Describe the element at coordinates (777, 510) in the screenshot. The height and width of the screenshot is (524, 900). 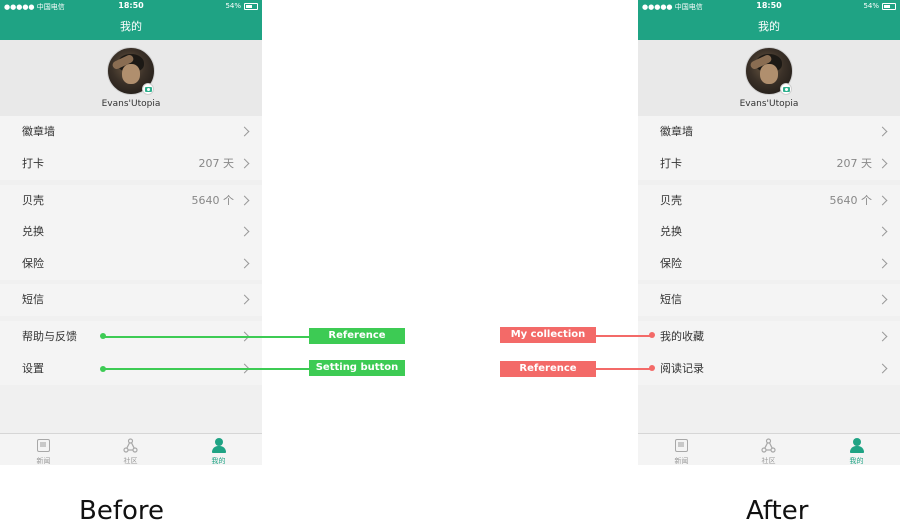
I see `caption-after: After` at that location.